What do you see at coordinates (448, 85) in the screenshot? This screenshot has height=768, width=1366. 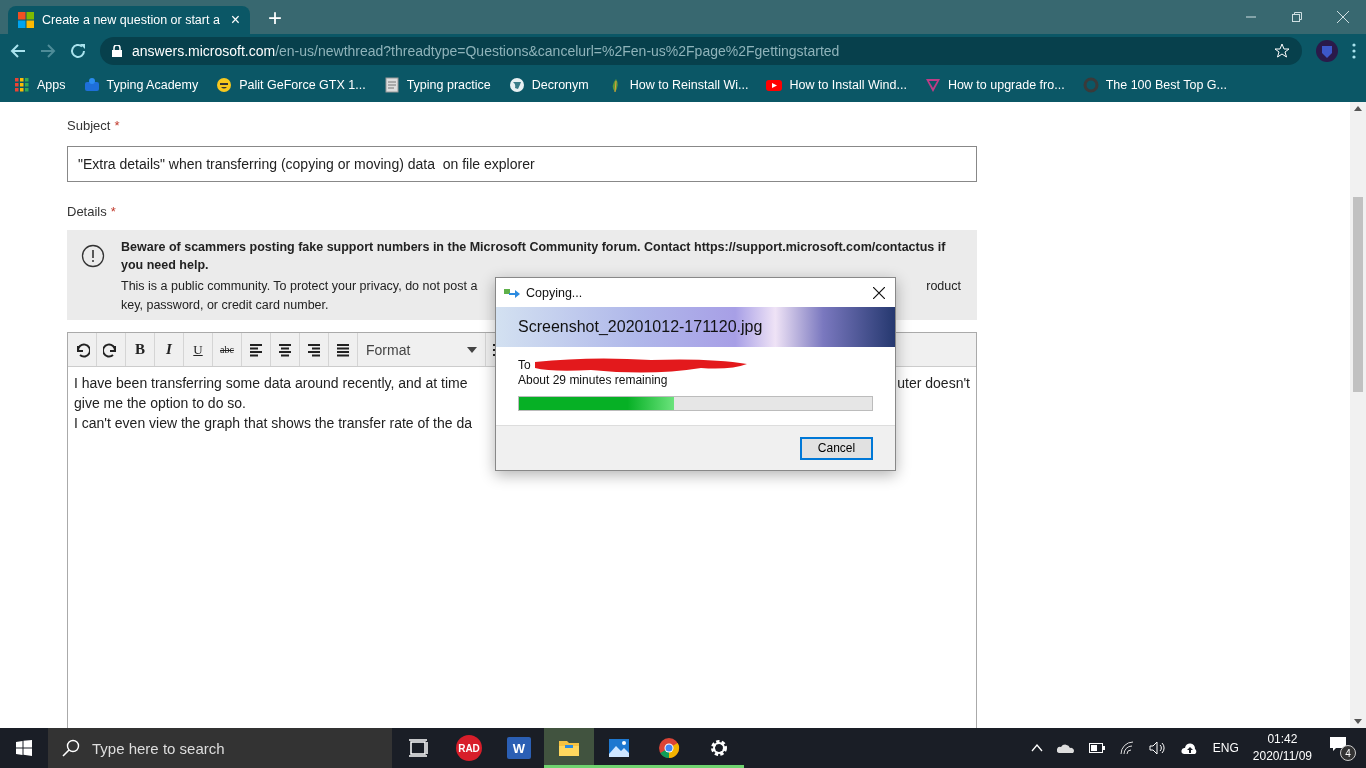 I see `bookmark-link: Typing practice` at bounding box center [448, 85].